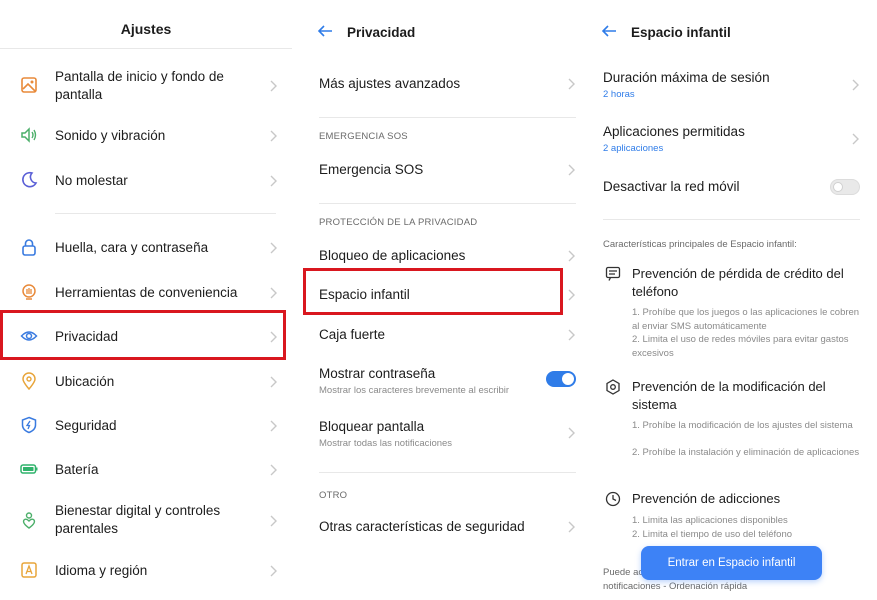 The height and width of the screenshot is (600, 877). What do you see at coordinates (398, 222) in the screenshot?
I see `section-header-privacy: PROTECCIÓN DE LA PRIVACIDAD` at bounding box center [398, 222].